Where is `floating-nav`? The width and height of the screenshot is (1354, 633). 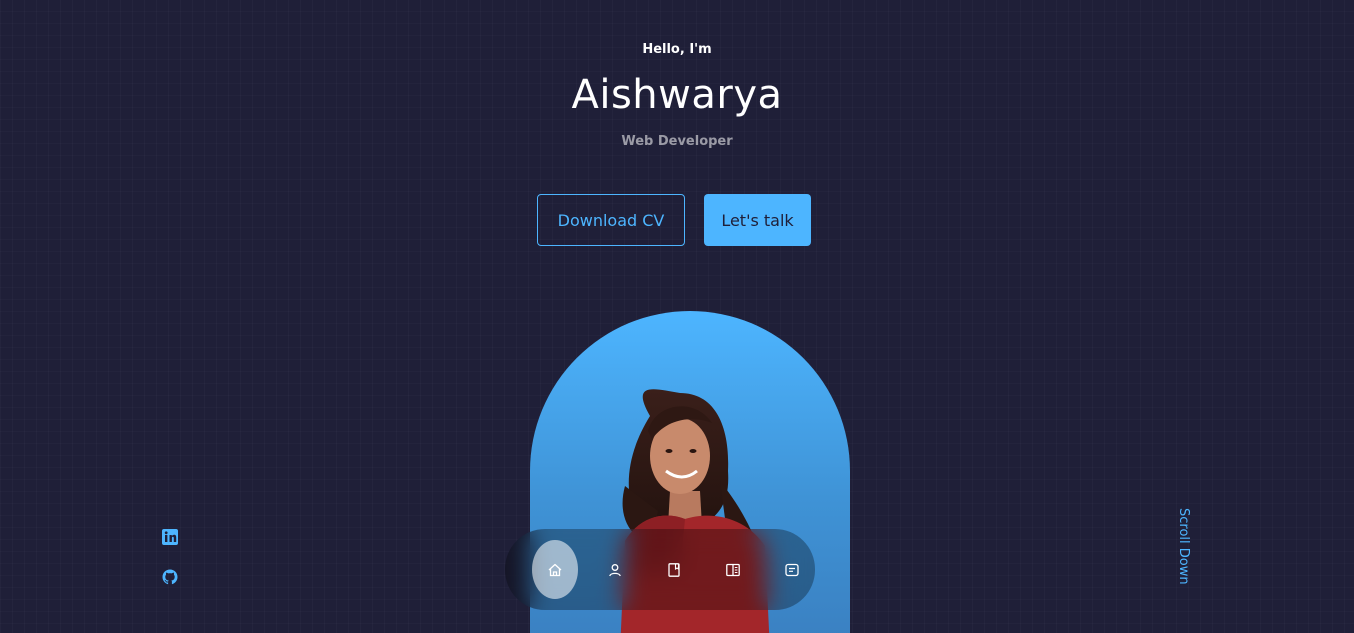 floating-nav is located at coordinates (660, 569).